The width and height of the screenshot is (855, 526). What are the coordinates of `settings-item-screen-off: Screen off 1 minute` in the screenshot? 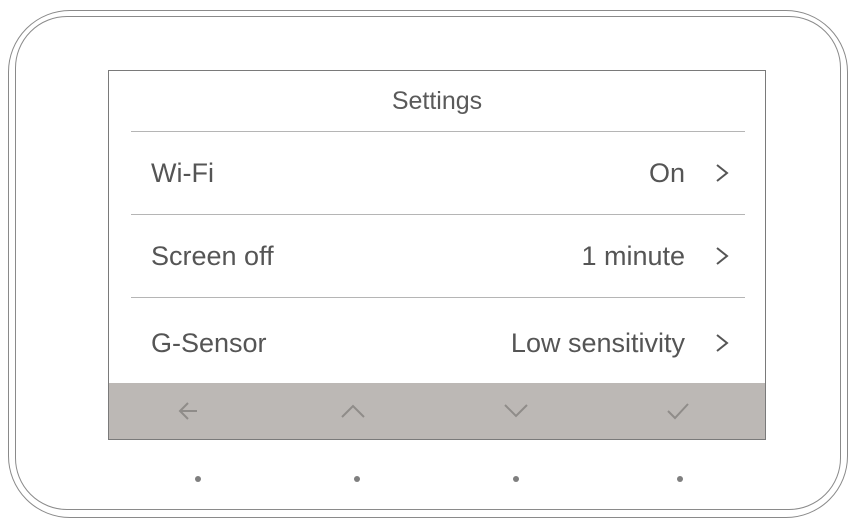 It's located at (437, 256).